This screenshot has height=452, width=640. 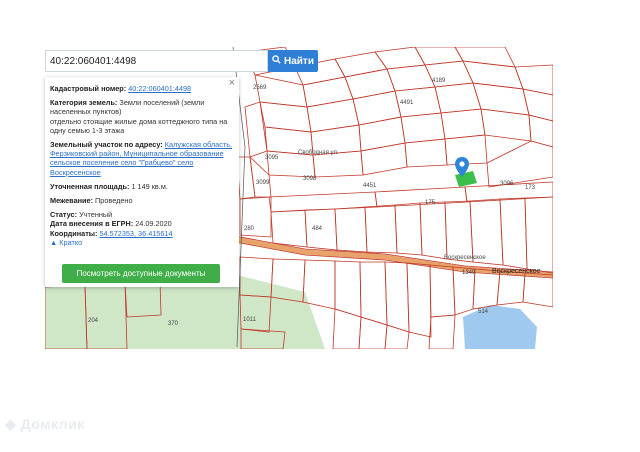 What do you see at coordinates (141, 273) in the screenshot?
I see `view-documents-button: Посмотреть доступные документы` at bounding box center [141, 273].